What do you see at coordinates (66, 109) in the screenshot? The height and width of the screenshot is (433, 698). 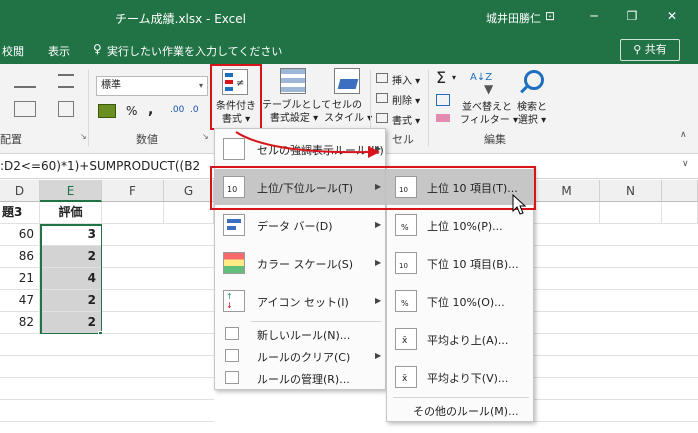 I see `border-icon` at bounding box center [66, 109].